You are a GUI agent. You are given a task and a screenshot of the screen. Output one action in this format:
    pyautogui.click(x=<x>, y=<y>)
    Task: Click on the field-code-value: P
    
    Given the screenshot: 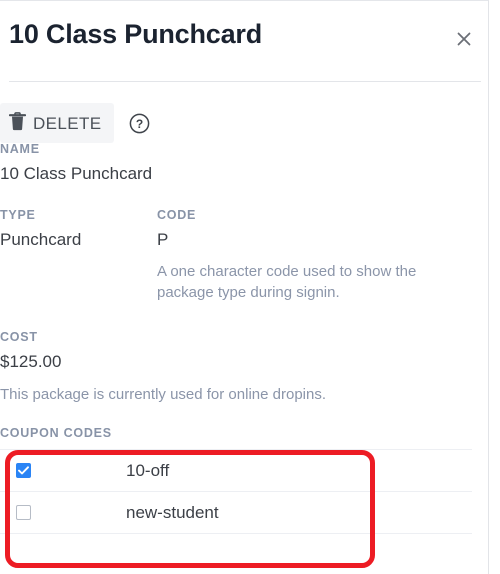 What is the action you would take?
    pyautogui.click(x=163, y=239)
    